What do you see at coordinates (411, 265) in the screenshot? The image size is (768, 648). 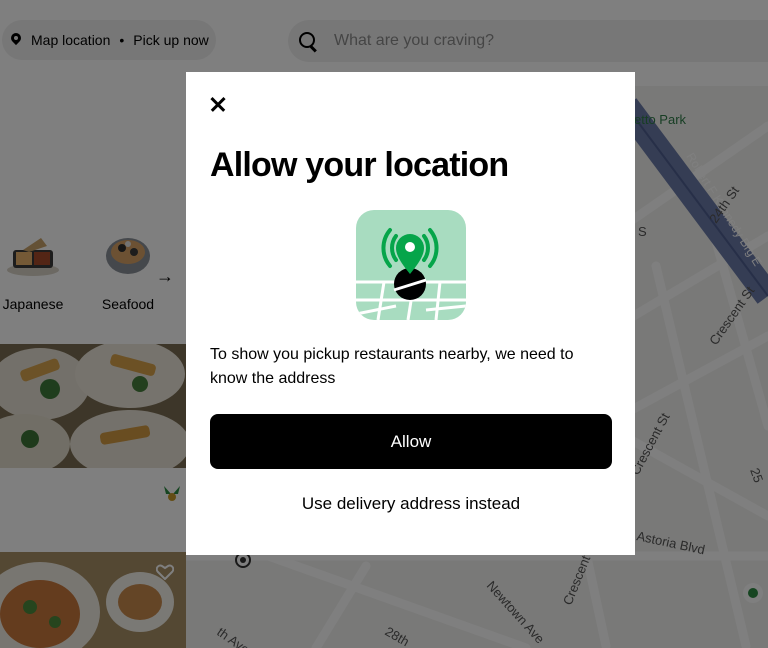 I see `location-pin-map-icon` at bounding box center [411, 265].